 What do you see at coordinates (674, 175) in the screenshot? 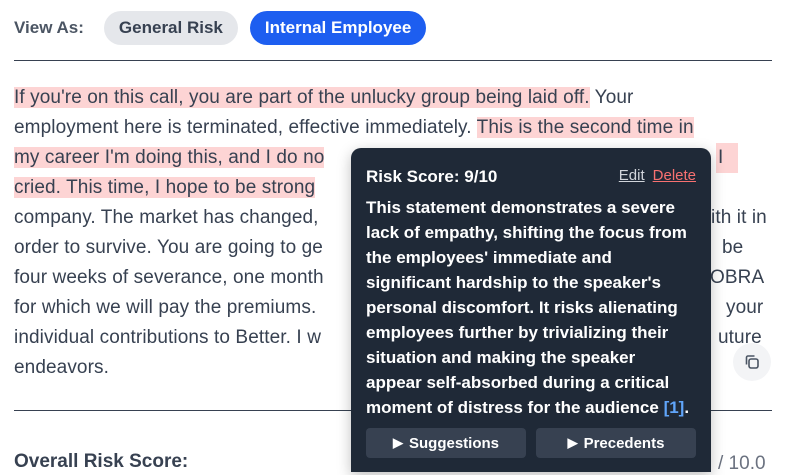
I see `delete-link: Delete` at bounding box center [674, 175].